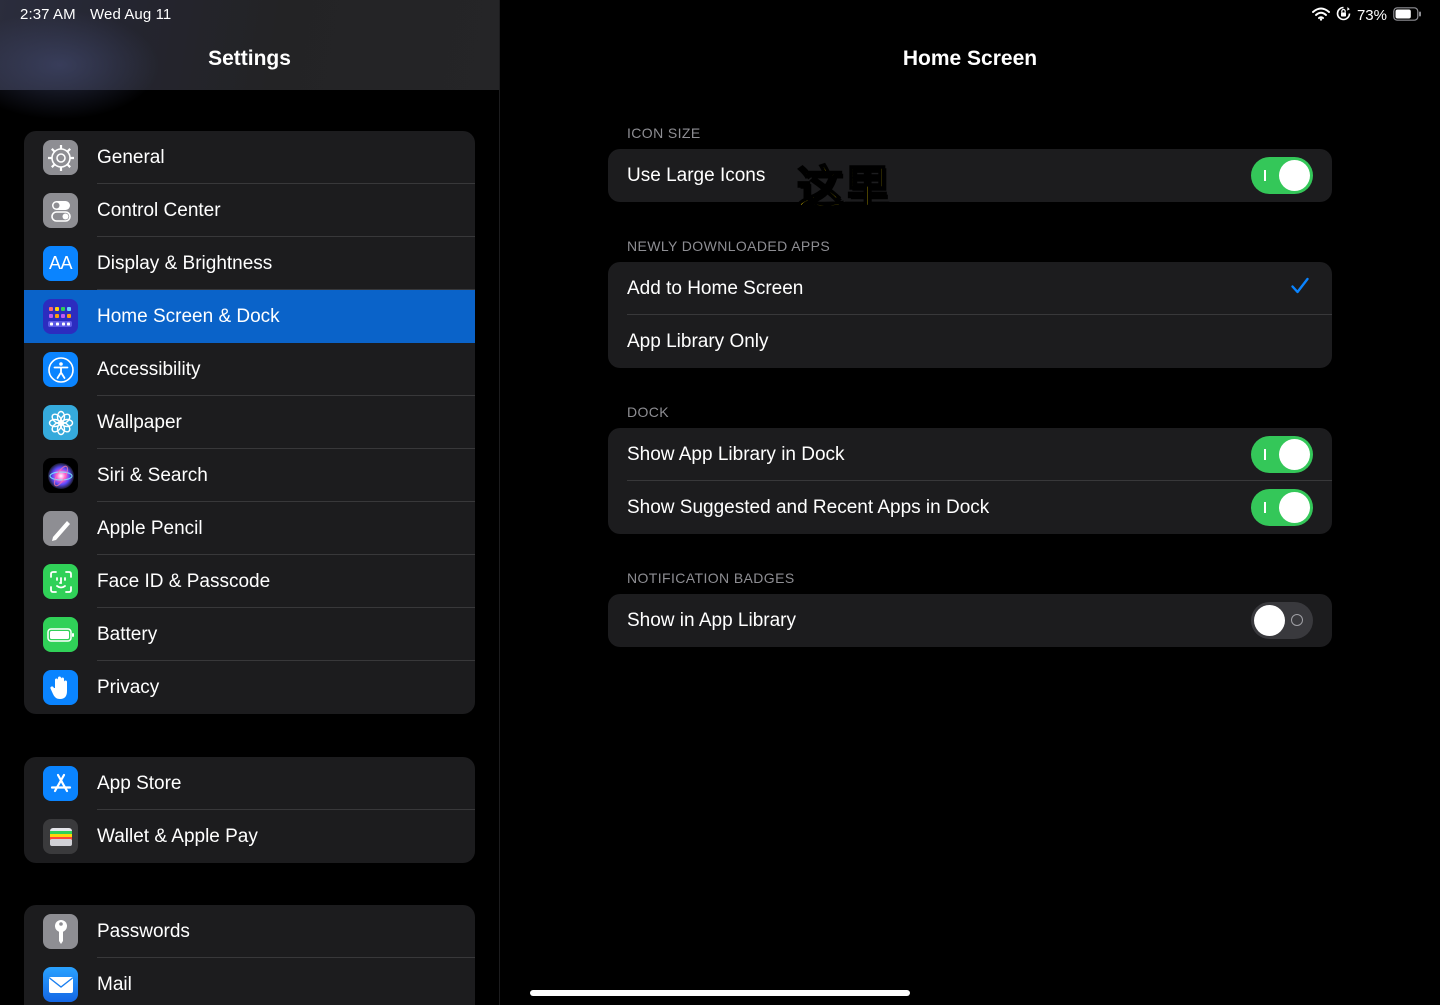 The image size is (1440, 1005). Describe the element at coordinates (648, 412) in the screenshot. I see `section-header-dock: DOCK` at that location.